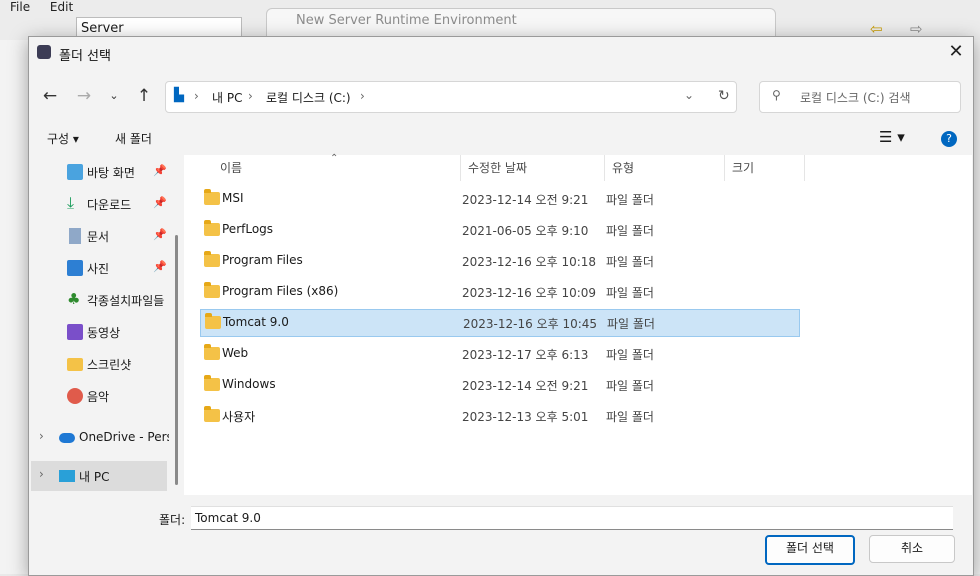 The image size is (980, 576). What do you see at coordinates (104, 204) in the screenshot?
I see `sidebar-item-downloads: ⤓ 다운로드 📌` at bounding box center [104, 204].